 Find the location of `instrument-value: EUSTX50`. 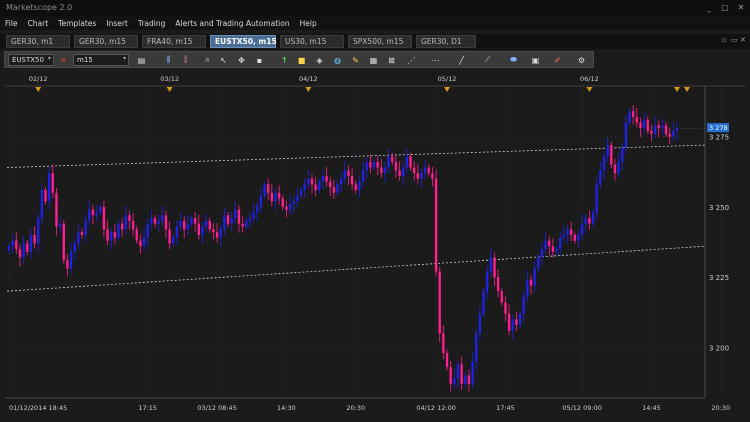

instrument-value: EUSTX50 is located at coordinates (28, 60).